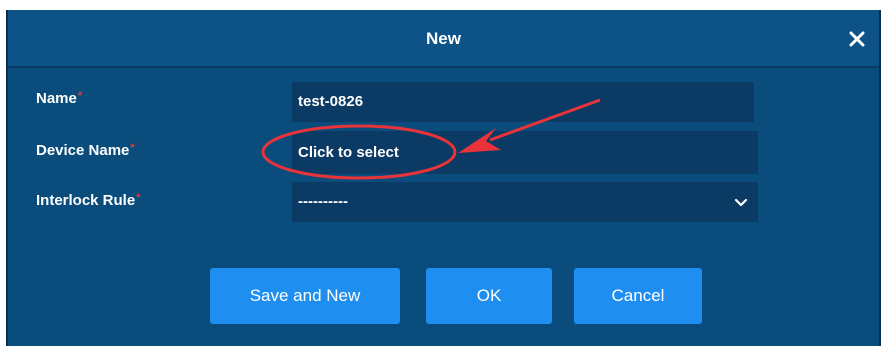  I want to click on chevron-down-icon, so click(741, 202).